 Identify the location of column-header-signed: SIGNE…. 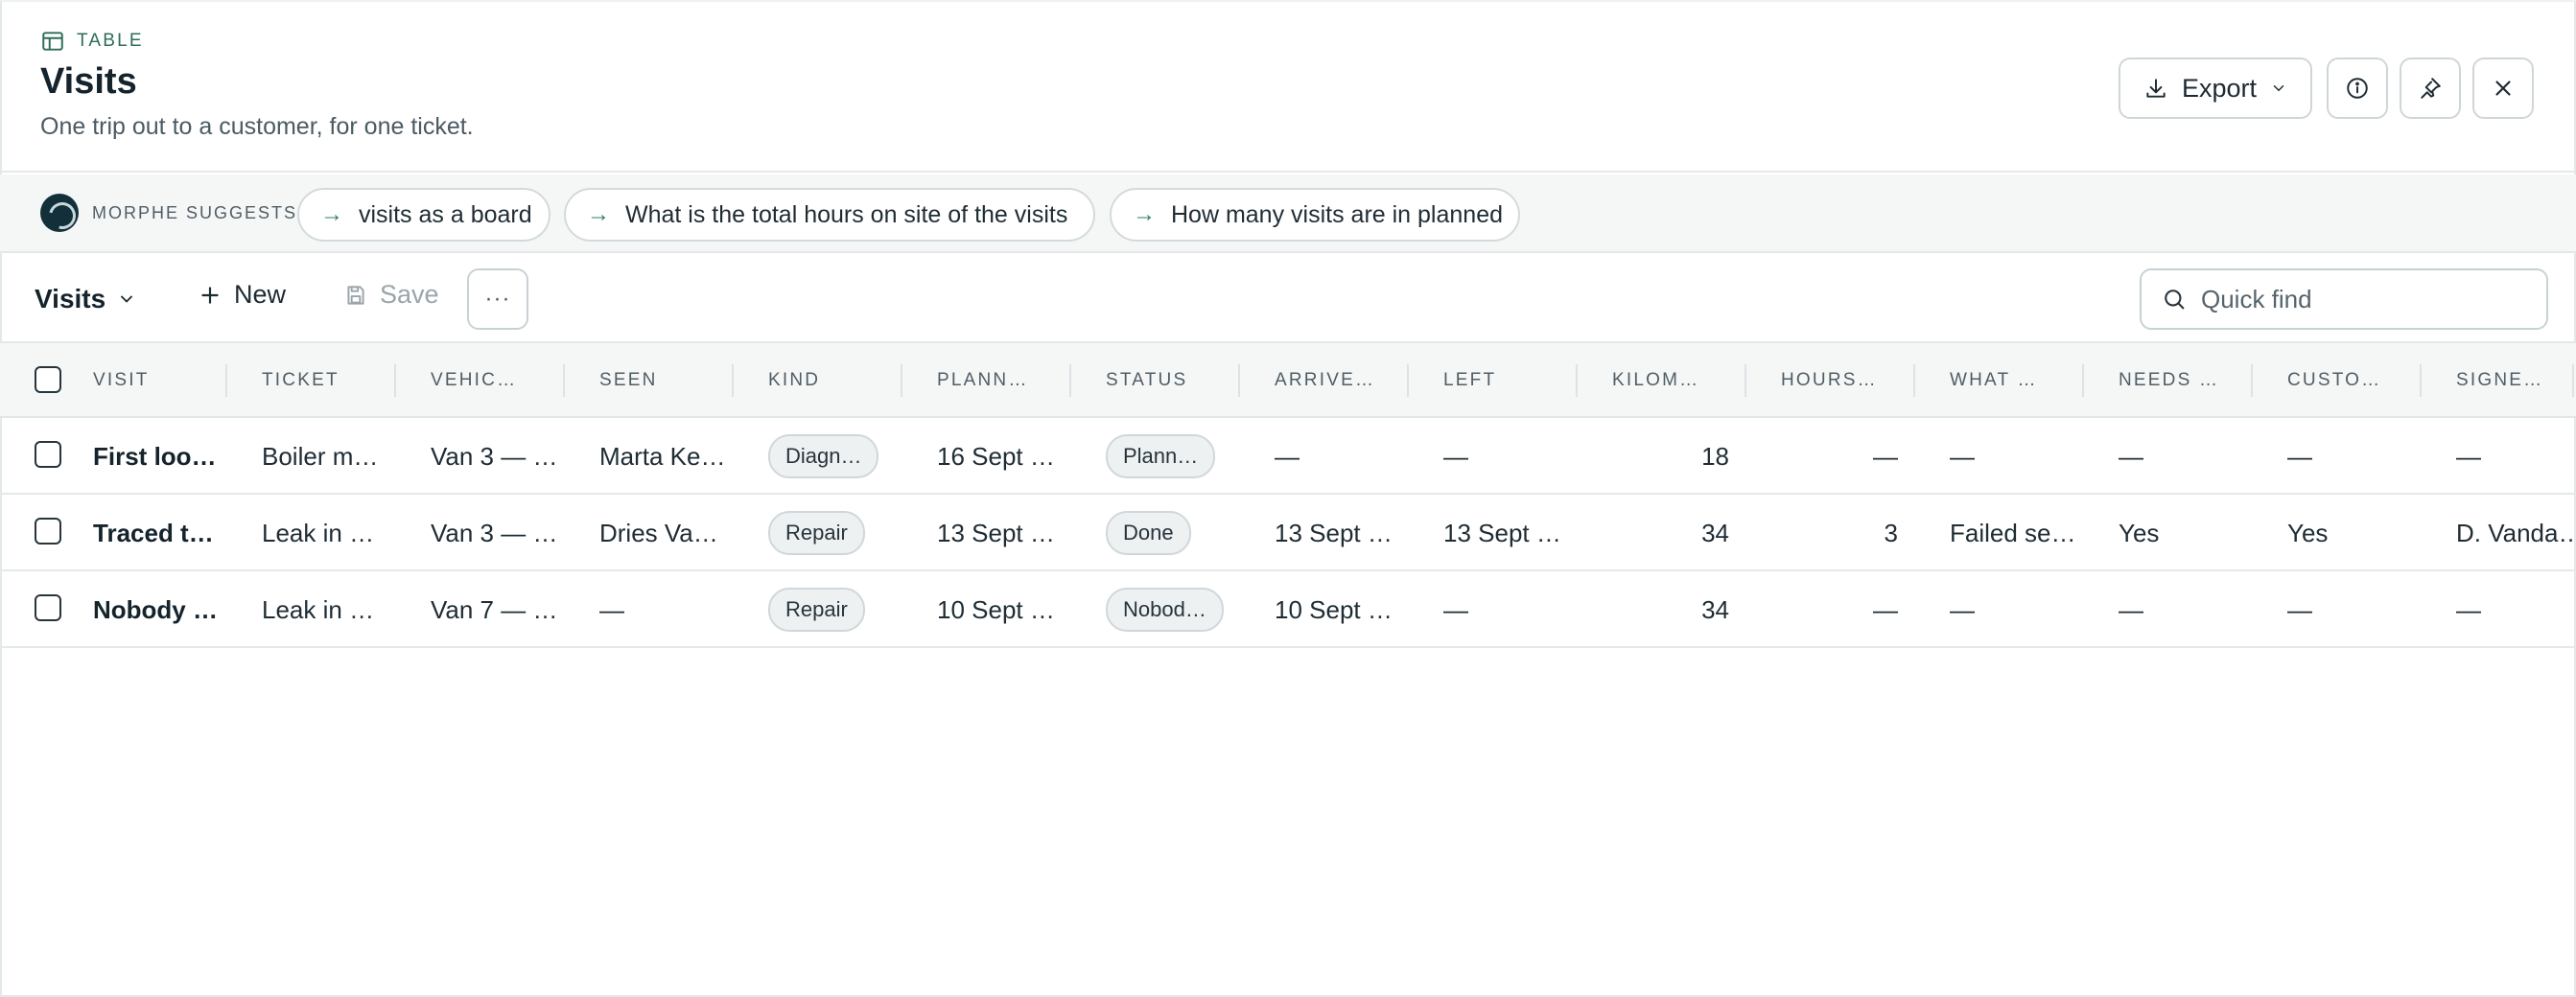
(2506, 380).